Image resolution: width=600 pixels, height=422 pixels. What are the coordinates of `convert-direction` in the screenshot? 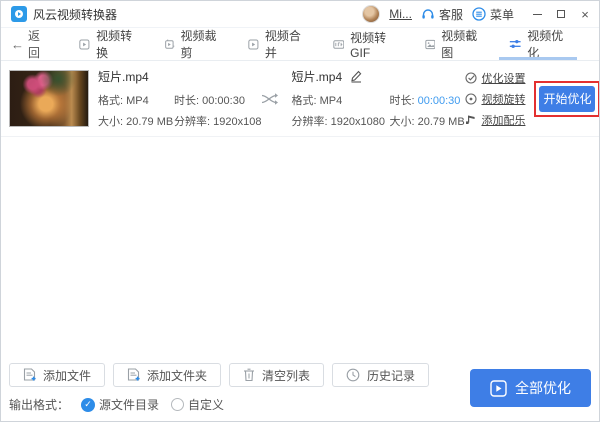 It's located at (270, 99).